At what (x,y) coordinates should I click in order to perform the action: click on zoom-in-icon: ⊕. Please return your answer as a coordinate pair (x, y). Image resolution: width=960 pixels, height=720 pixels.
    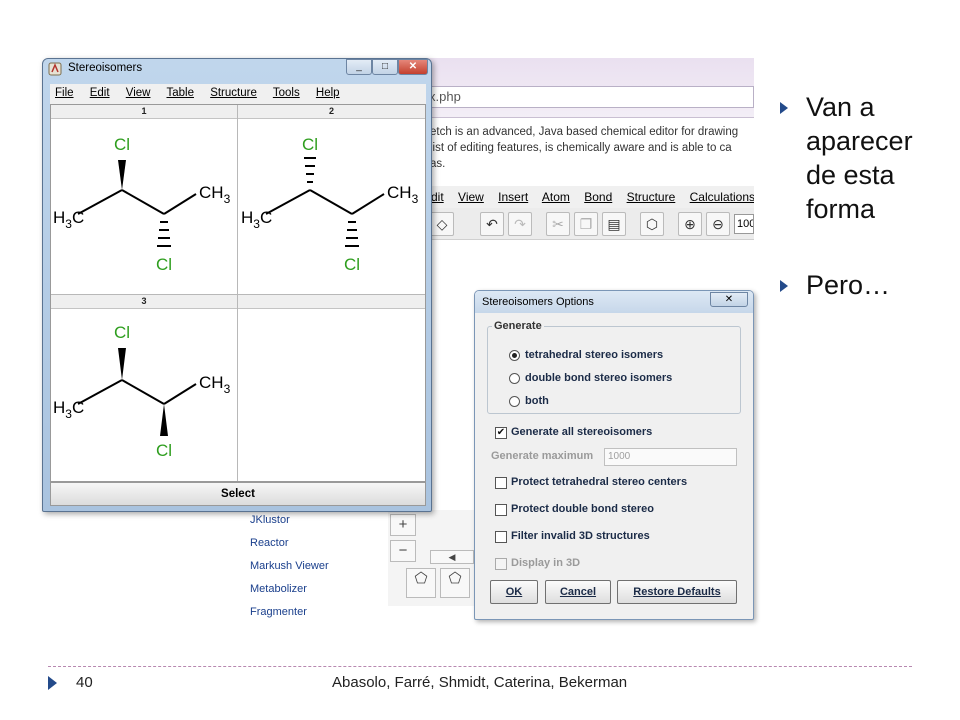
    Looking at the image, I should click on (690, 224).